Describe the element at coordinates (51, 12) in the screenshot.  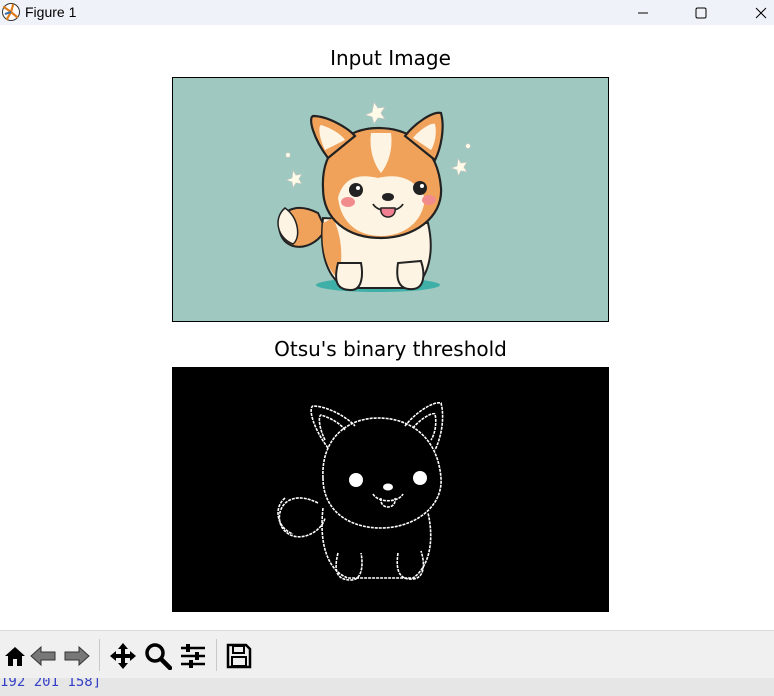
I see `window-title: Figure 1` at that location.